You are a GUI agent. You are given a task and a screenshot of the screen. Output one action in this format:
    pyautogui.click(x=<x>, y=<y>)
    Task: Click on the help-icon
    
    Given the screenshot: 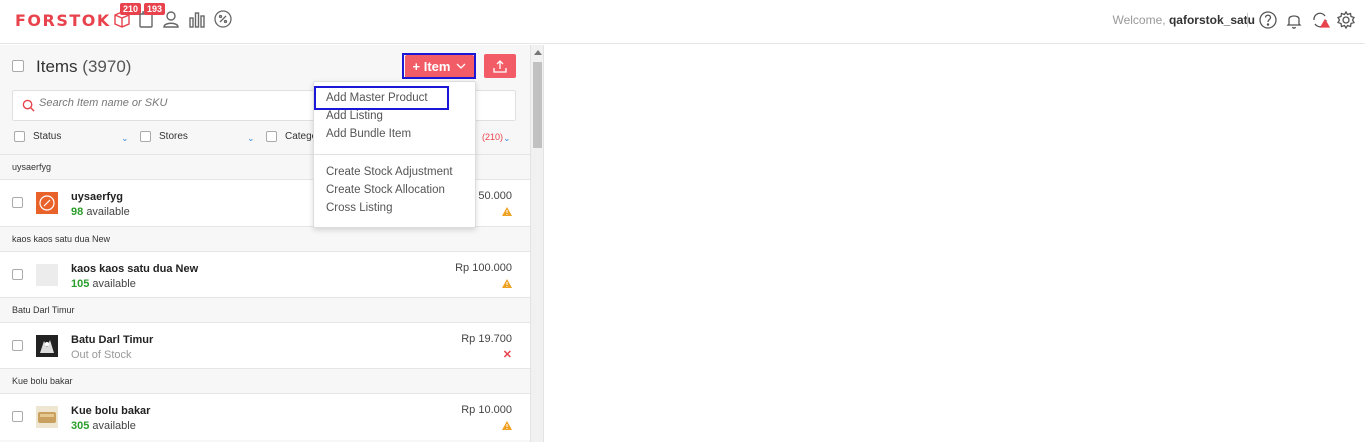 What is the action you would take?
    pyautogui.click(x=1268, y=20)
    